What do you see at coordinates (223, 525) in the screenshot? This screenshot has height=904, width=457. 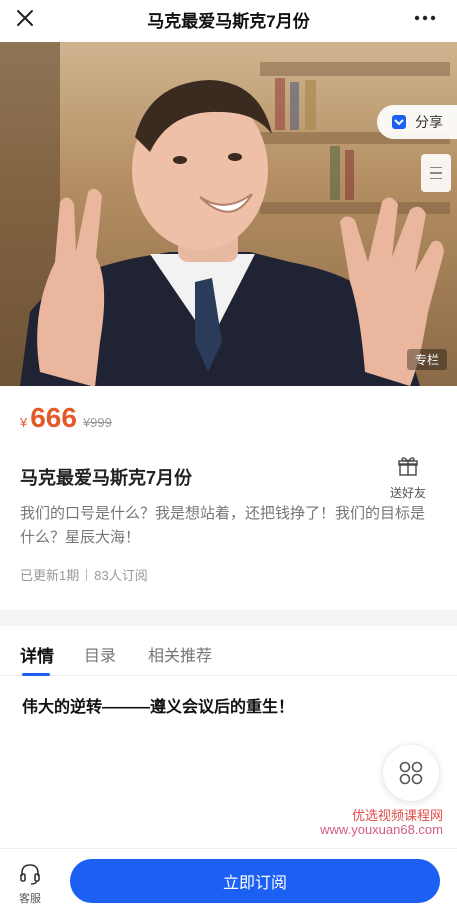 I see `product-description: 我们的口号是什么？我是想站着，还把钱挣了！我们的目标是什么？星辰大海！` at bounding box center [223, 525].